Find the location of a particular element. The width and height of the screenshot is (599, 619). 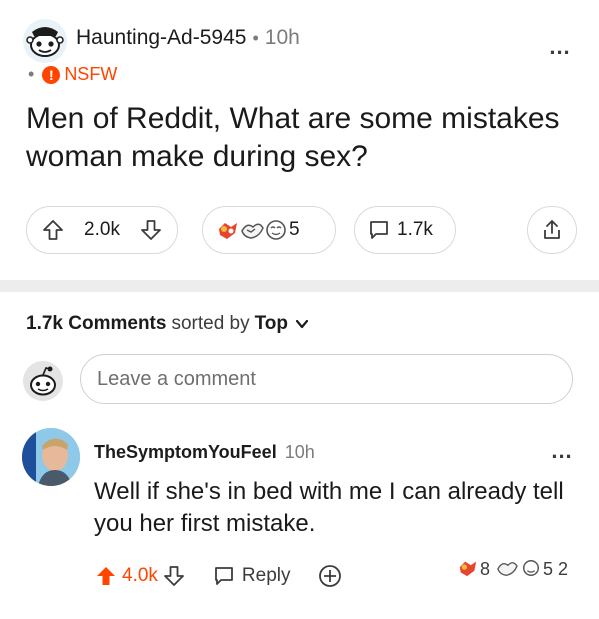

award-count-4: 2 is located at coordinates (562, 568).